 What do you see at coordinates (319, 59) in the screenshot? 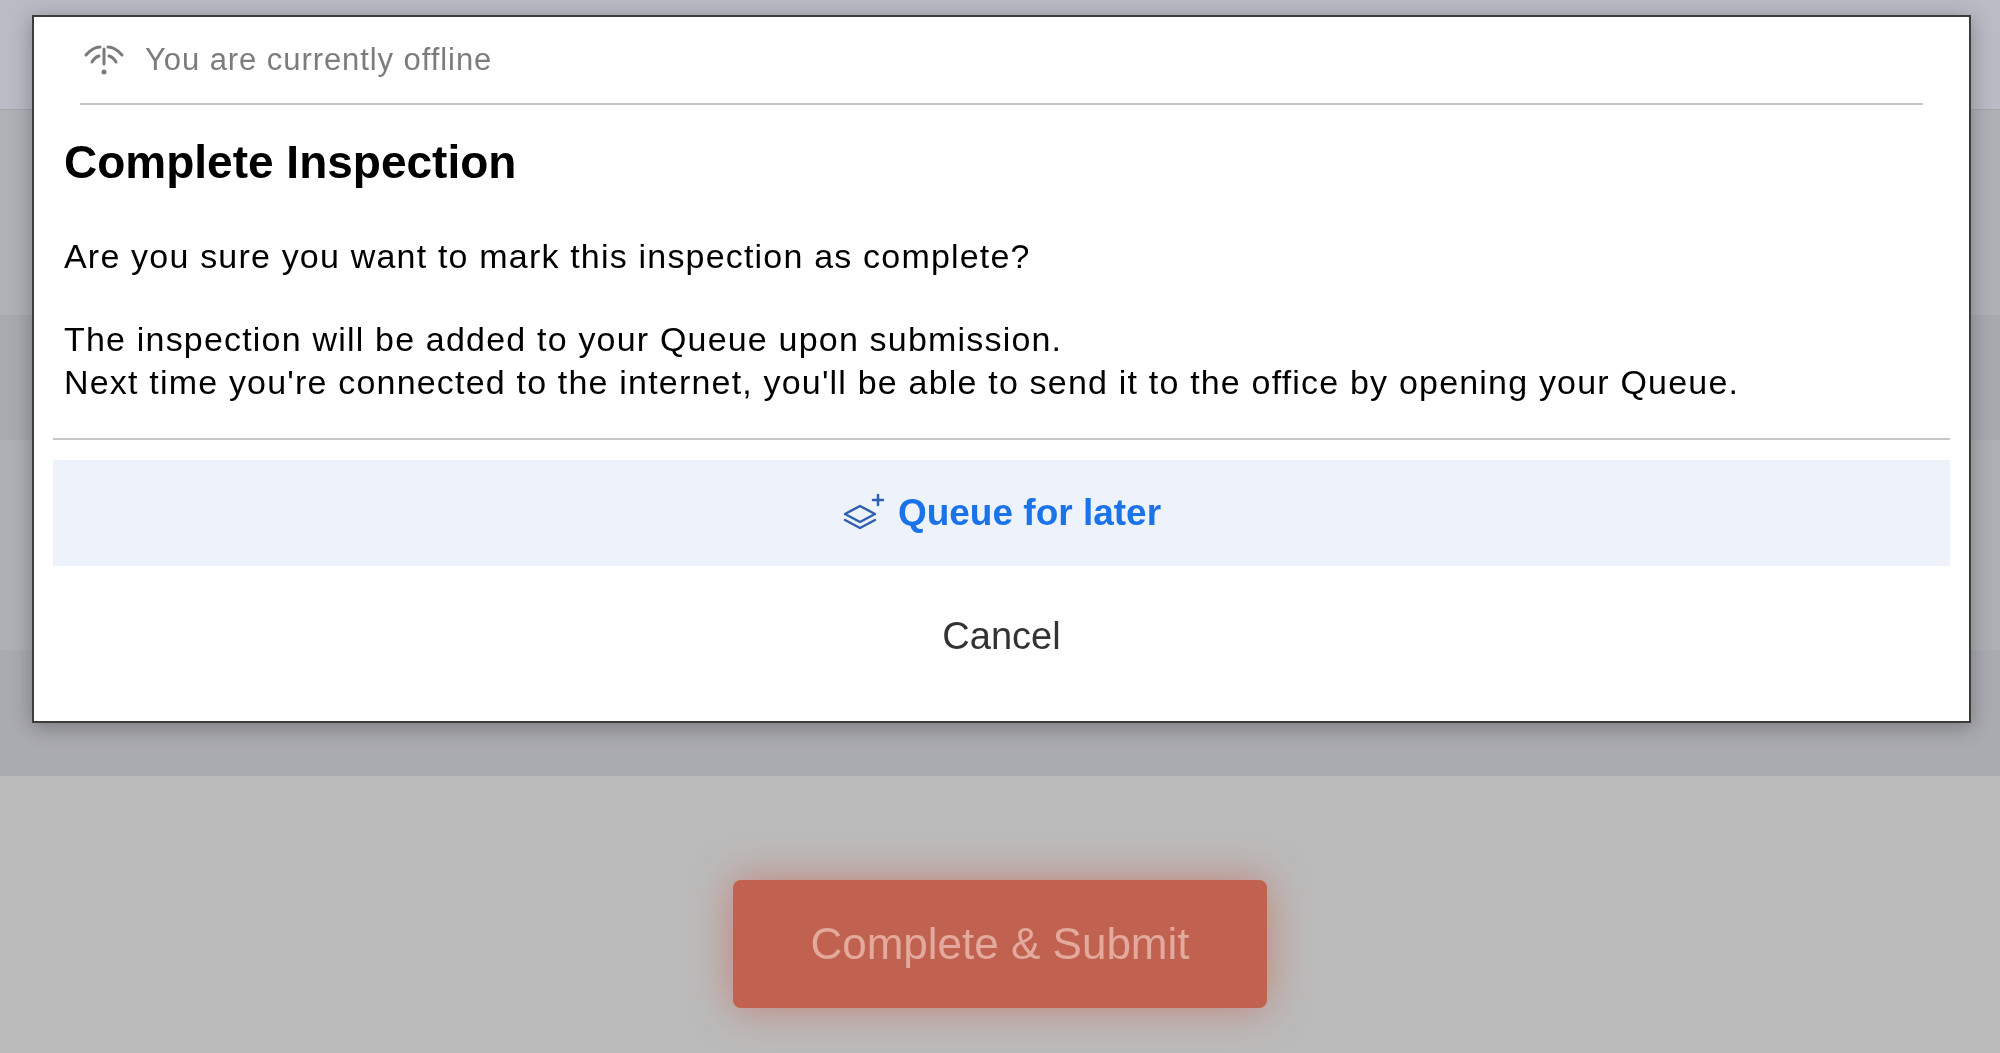
I see `offline-banner-text: You are currently offline` at bounding box center [319, 59].